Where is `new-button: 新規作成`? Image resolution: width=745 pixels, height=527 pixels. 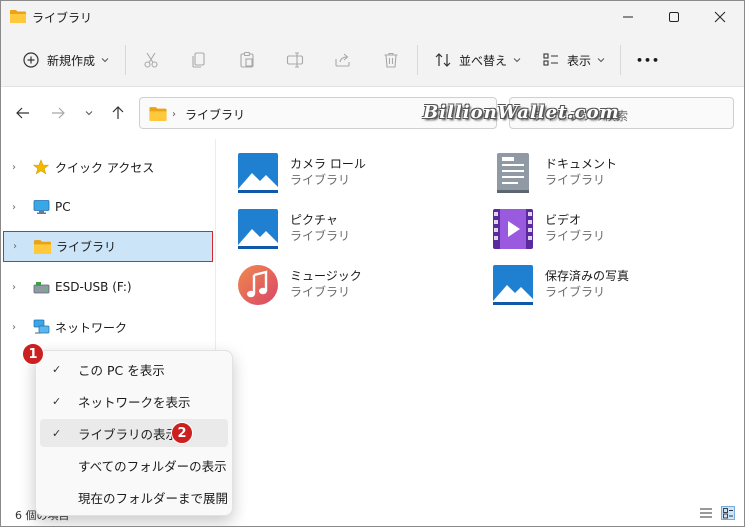 new-button: 新規作成 is located at coordinates (65, 60).